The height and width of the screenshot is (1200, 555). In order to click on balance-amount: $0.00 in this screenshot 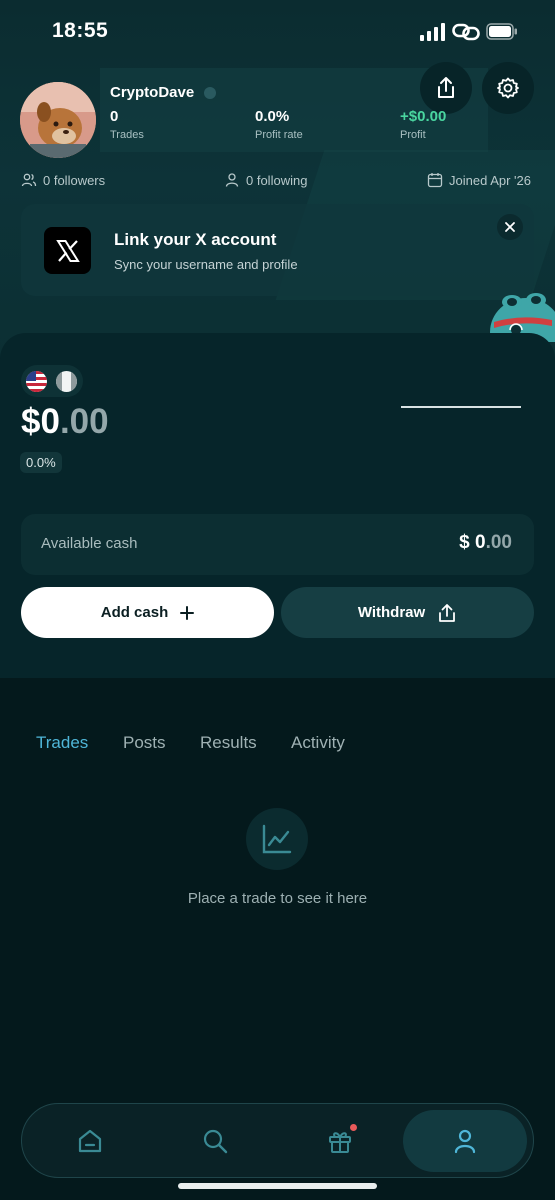, I will do `click(65, 422)`.